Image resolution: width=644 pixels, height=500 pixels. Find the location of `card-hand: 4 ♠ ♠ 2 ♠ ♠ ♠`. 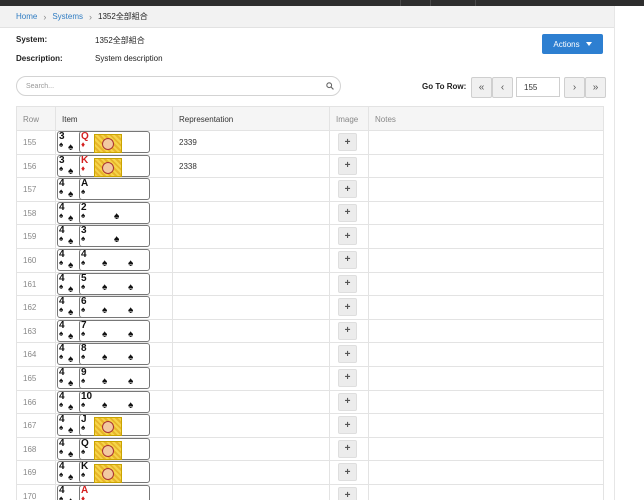

card-hand: 4 ♠ ♠ 2 ♠ ♠ ♠ is located at coordinates (104, 213).